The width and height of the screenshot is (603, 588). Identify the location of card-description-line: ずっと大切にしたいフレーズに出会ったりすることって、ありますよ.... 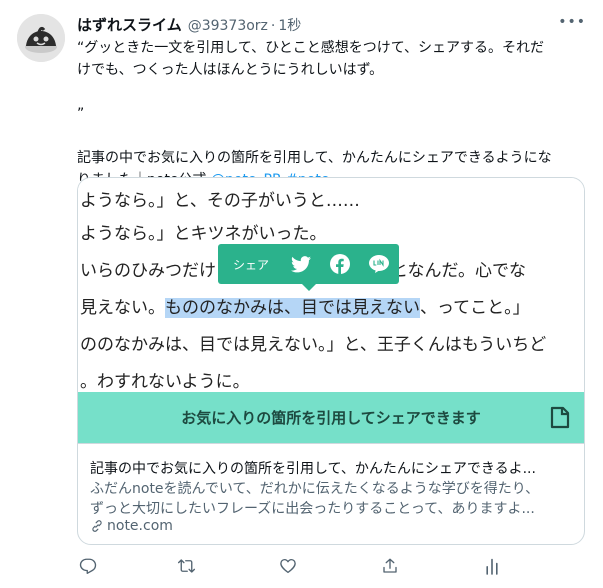
(312, 509).